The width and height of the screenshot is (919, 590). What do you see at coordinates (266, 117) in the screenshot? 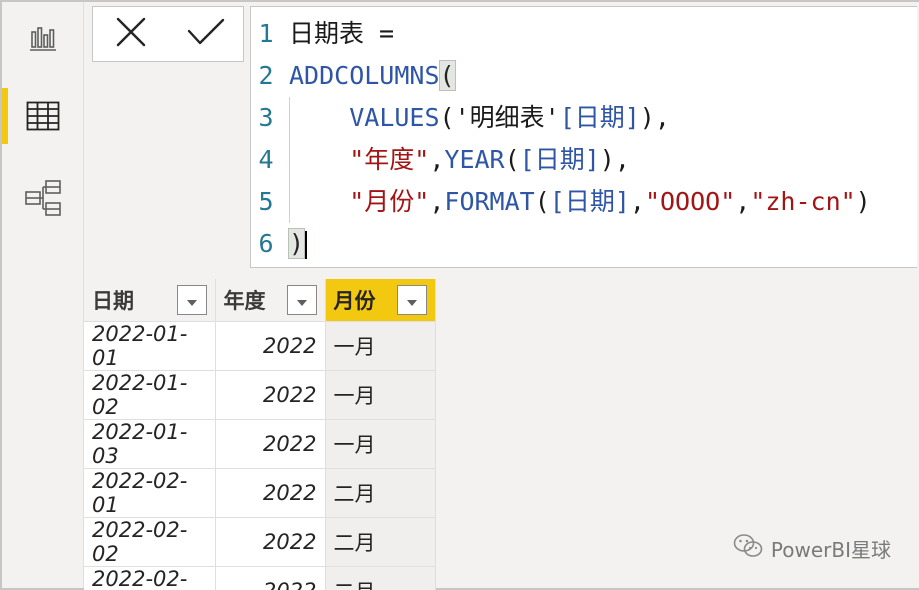
I see `line-number: 3` at bounding box center [266, 117].